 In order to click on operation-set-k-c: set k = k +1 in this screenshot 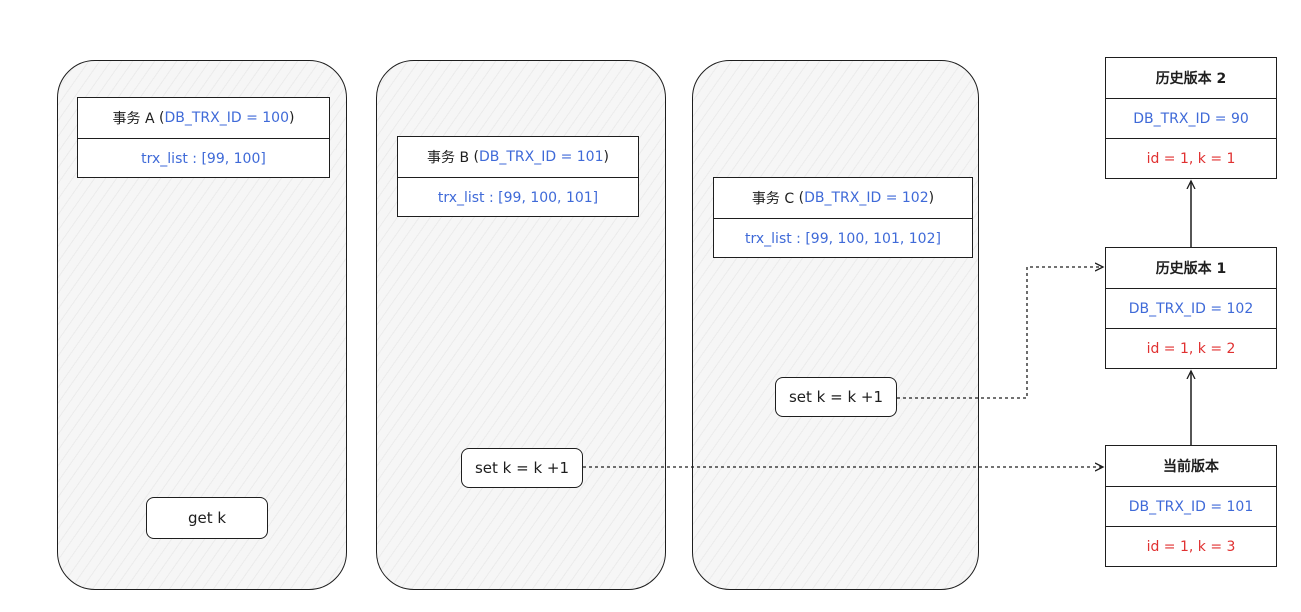, I will do `click(836, 397)`.